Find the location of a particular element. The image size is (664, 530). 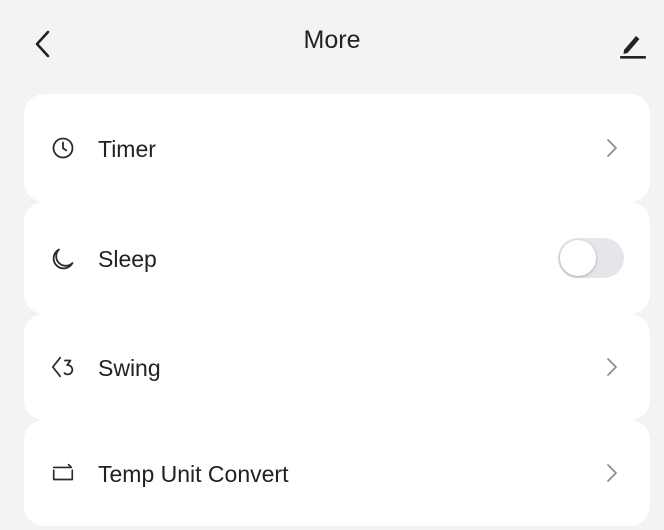

swing-icon is located at coordinates (63, 367).